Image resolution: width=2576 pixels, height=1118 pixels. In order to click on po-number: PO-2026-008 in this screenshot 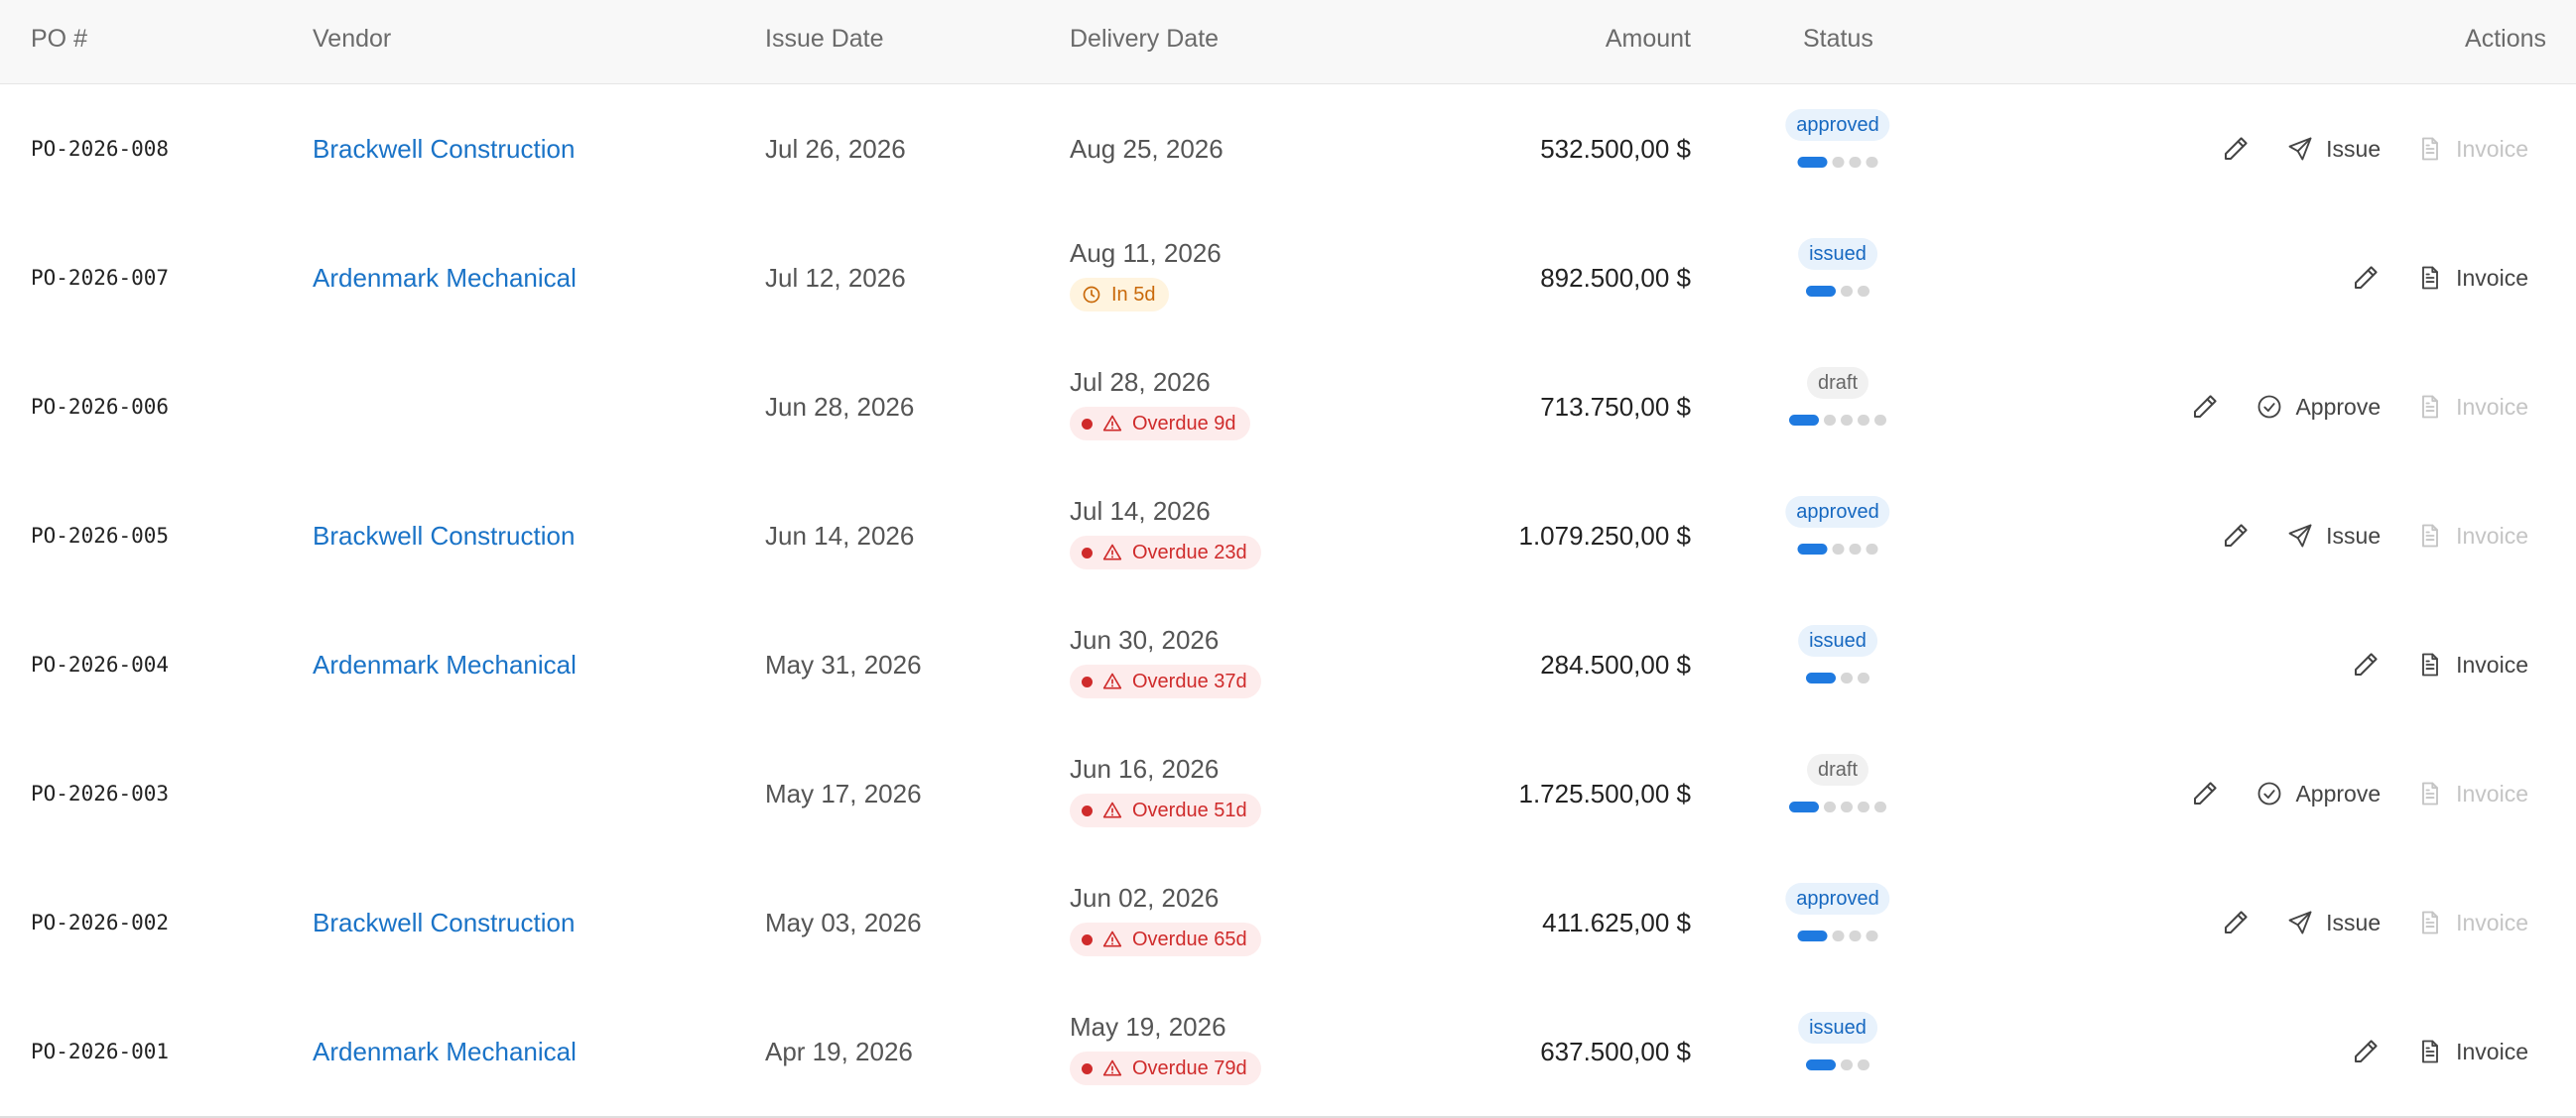, I will do `click(101, 149)`.